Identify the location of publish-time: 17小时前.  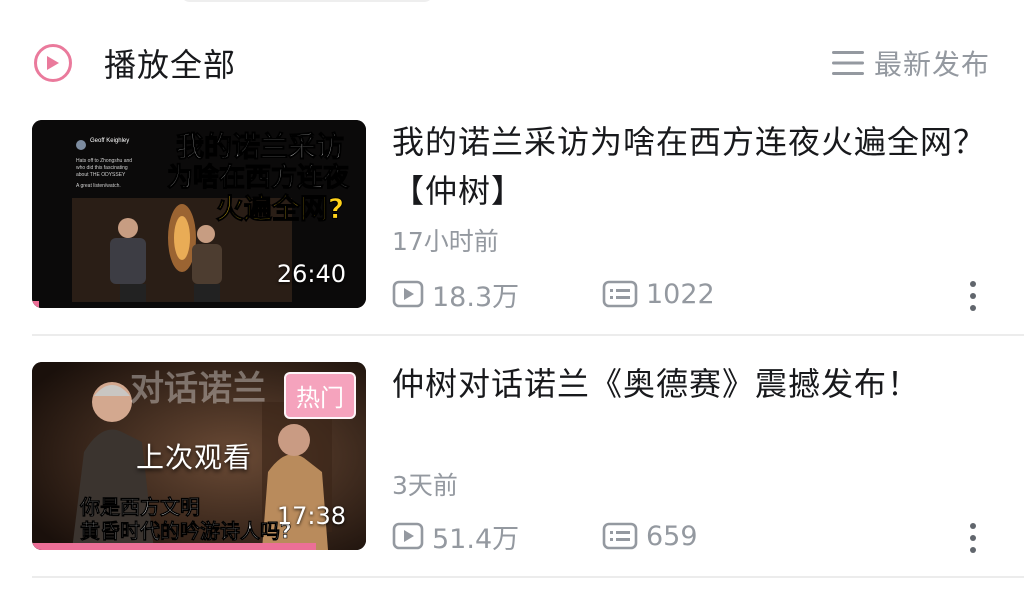
(445, 241).